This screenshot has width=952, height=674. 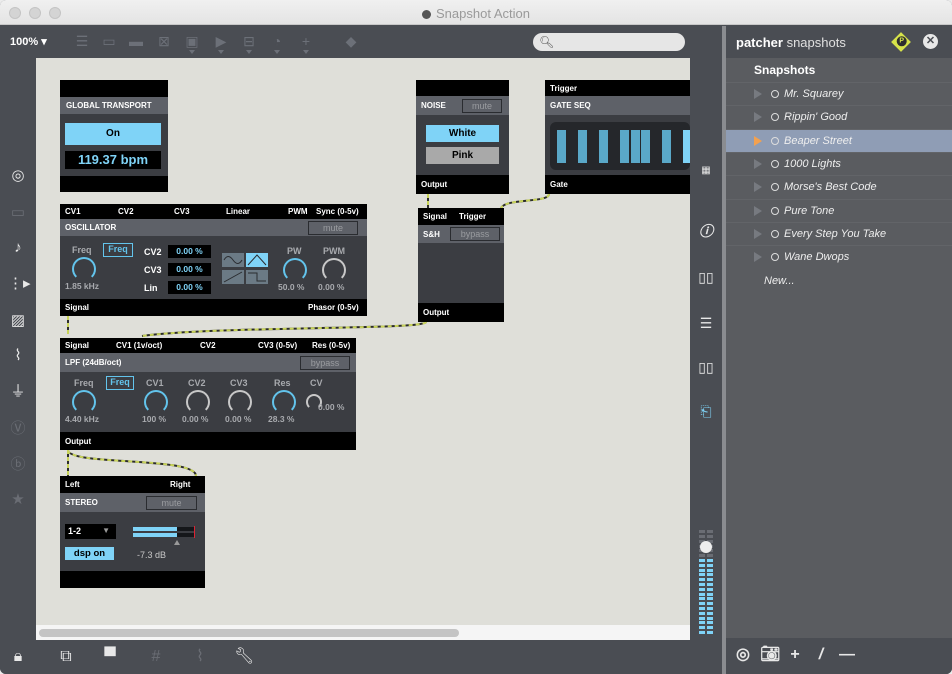 What do you see at coordinates (189, 287) in the screenshot?
I see `lin-number-box: 0.00 %` at bounding box center [189, 287].